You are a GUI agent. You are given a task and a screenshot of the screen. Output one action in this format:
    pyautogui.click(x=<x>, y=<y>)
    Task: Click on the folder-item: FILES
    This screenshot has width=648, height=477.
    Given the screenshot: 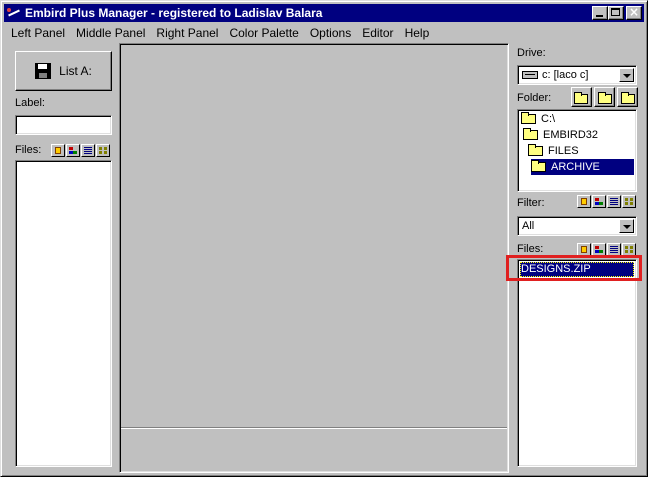 What is the action you would take?
    pyautogui.click(x=553, y=151)
    